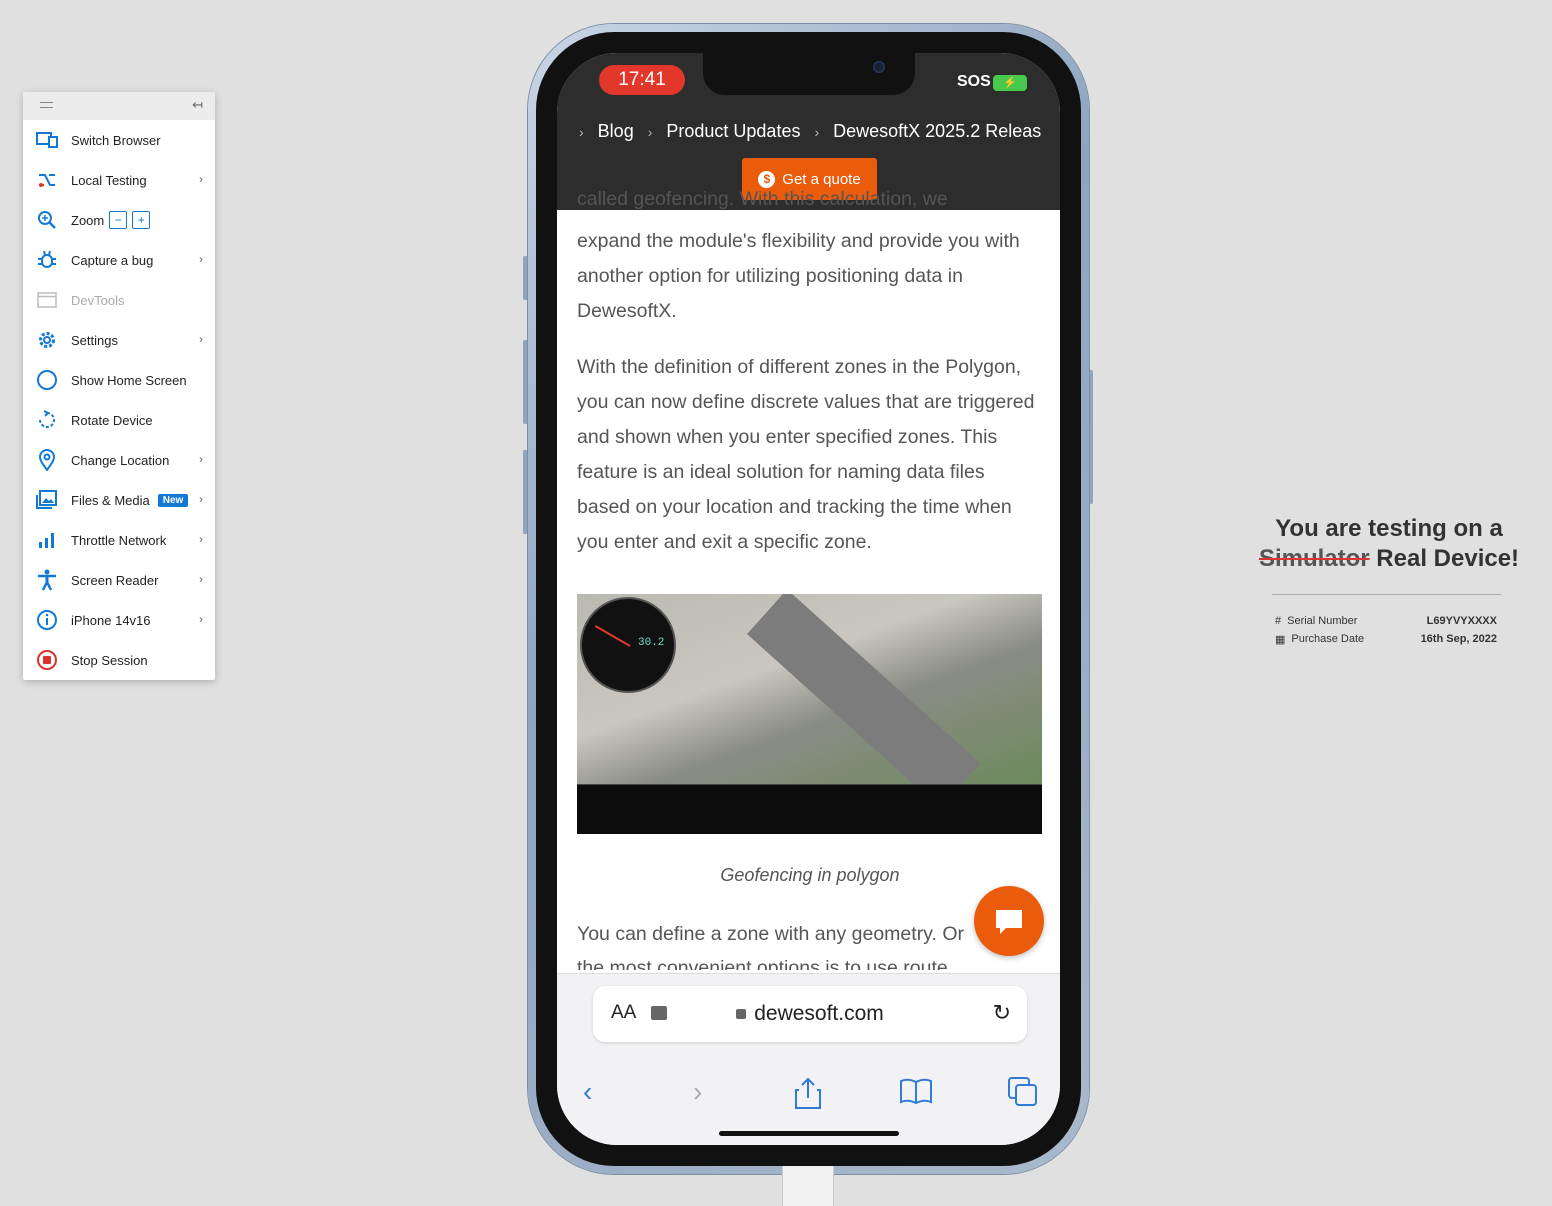 The height and width of the screenshot is (1206, 1552). I want to click on purchase-date-row: ▦ Purchase Date 16th Sep, 2022, so click(1386, 639).